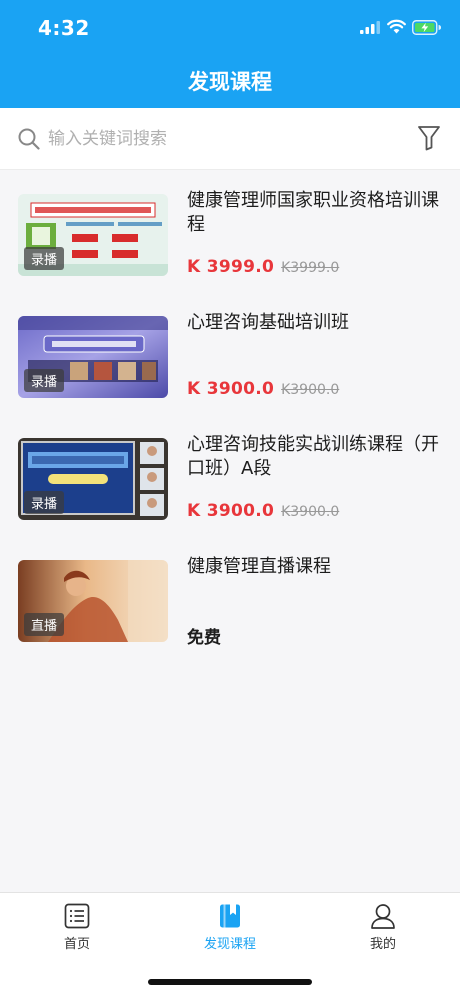 The image size is (460, 996). What do you see at coordinates (230, 982) in the screenshot?
I see `home-indicator` at bounding box center [230, 982].